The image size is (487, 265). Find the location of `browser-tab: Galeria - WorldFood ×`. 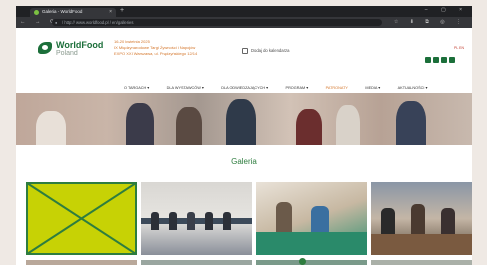

browser-tab: Galeria - WorldFood × is located at coordinates (73, 12).